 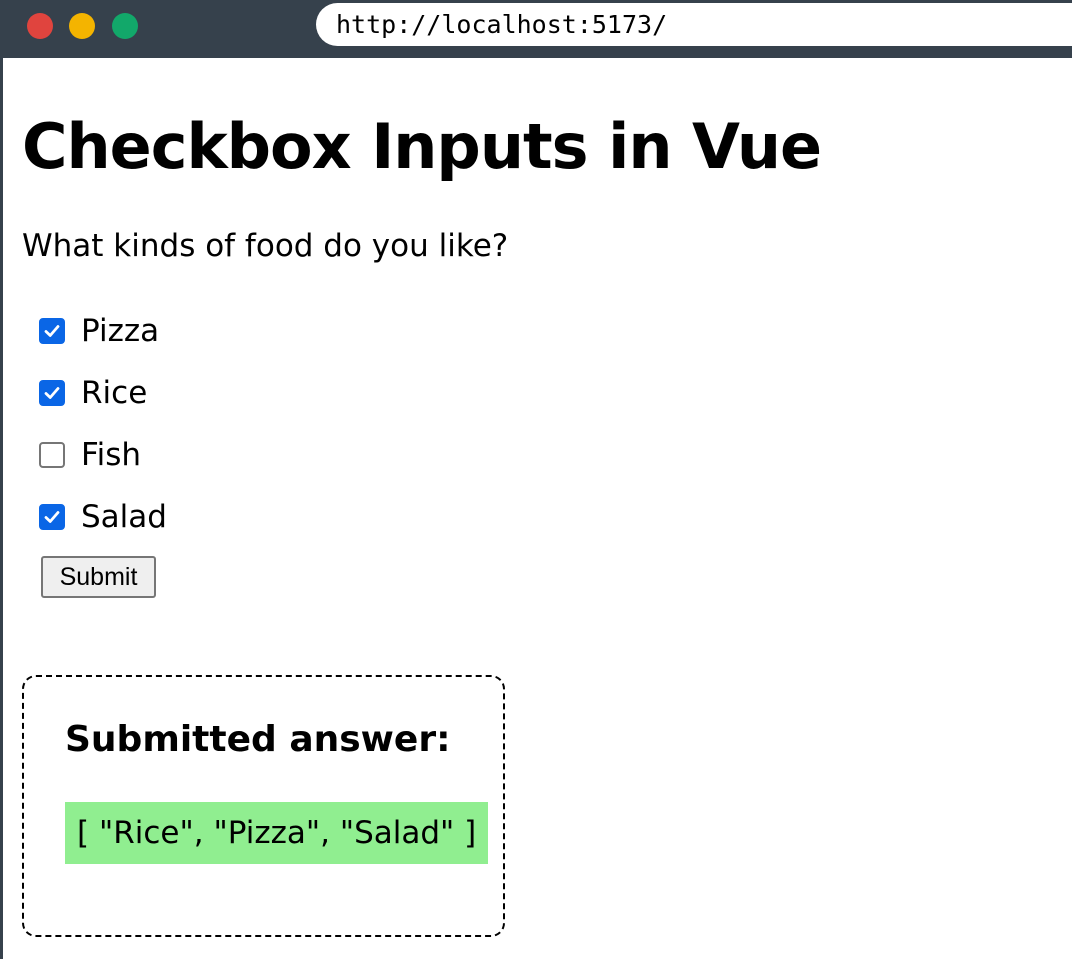 What do you see at coordinates (111, 455) in the screenshot?
I see `fish-label: Fish` at bounding box center [111, 455].